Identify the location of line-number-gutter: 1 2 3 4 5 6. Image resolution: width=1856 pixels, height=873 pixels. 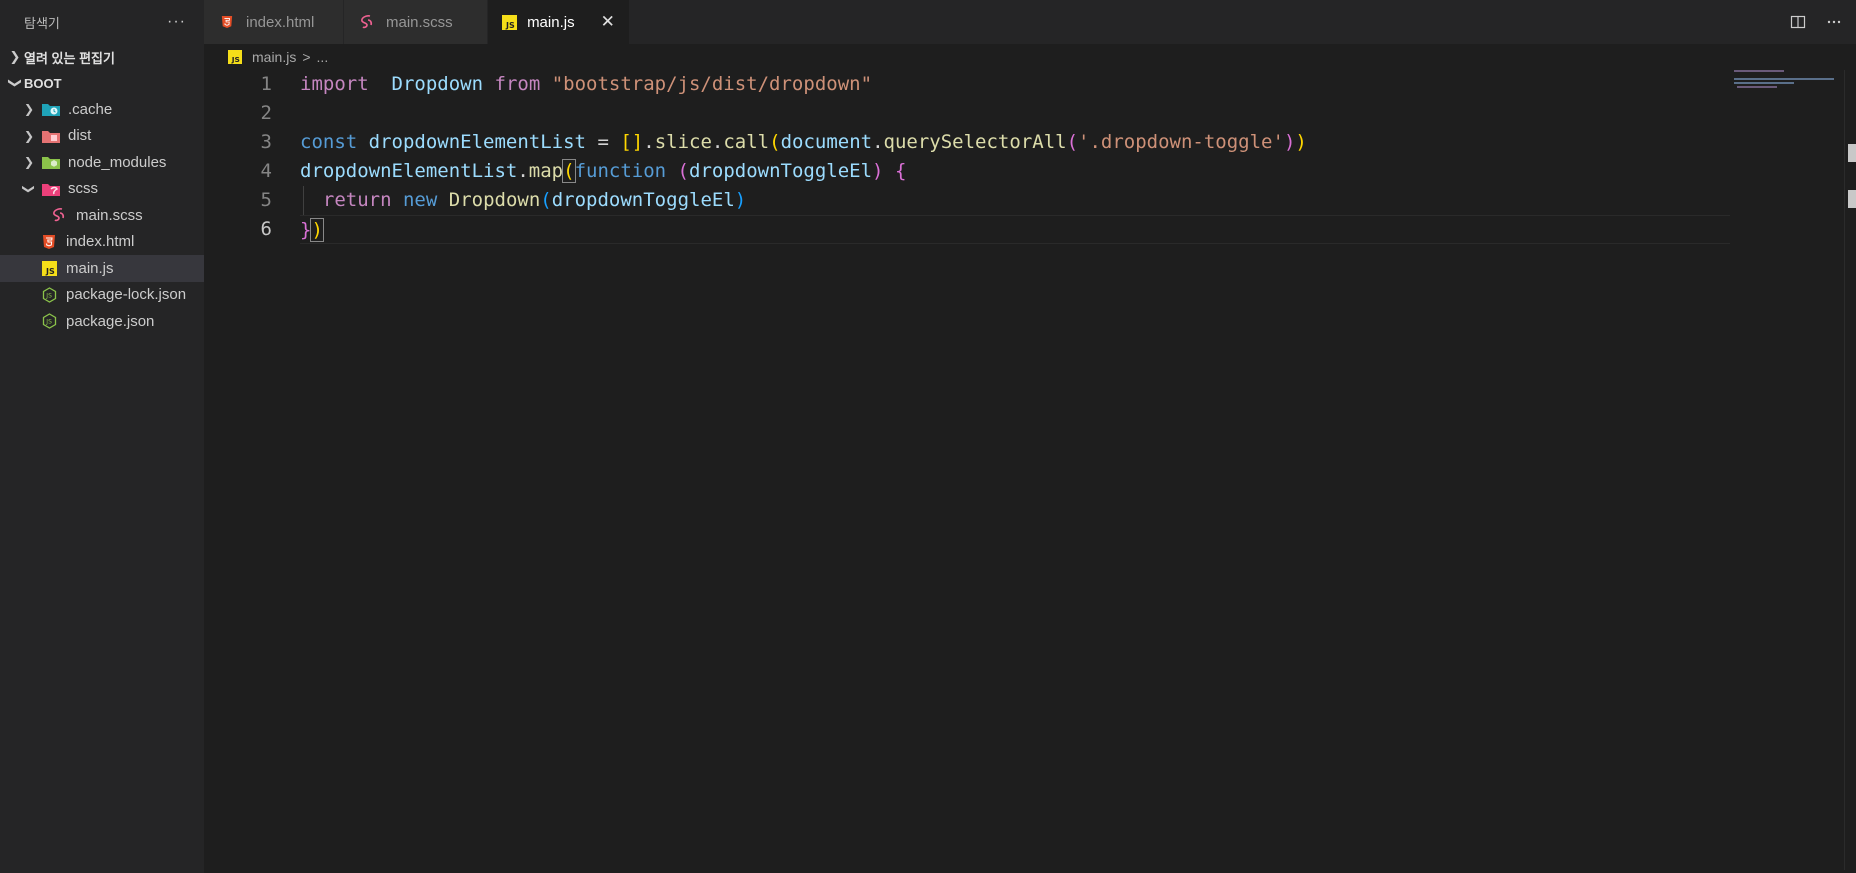
(238, 157).